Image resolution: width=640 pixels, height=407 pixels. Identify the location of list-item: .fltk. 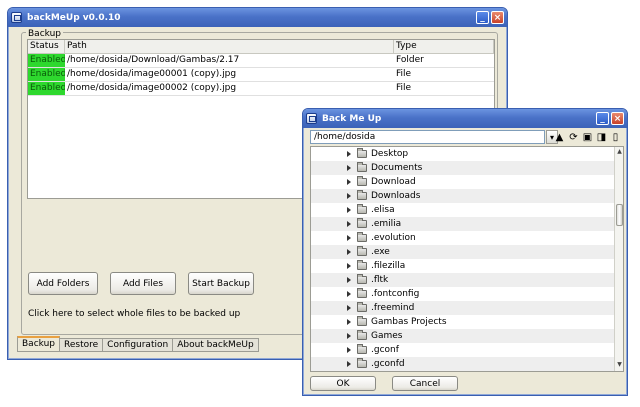
(467, 280).